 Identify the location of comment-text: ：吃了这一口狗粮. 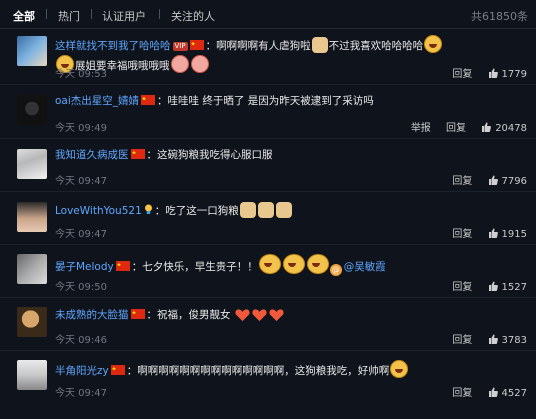
(196, 211).